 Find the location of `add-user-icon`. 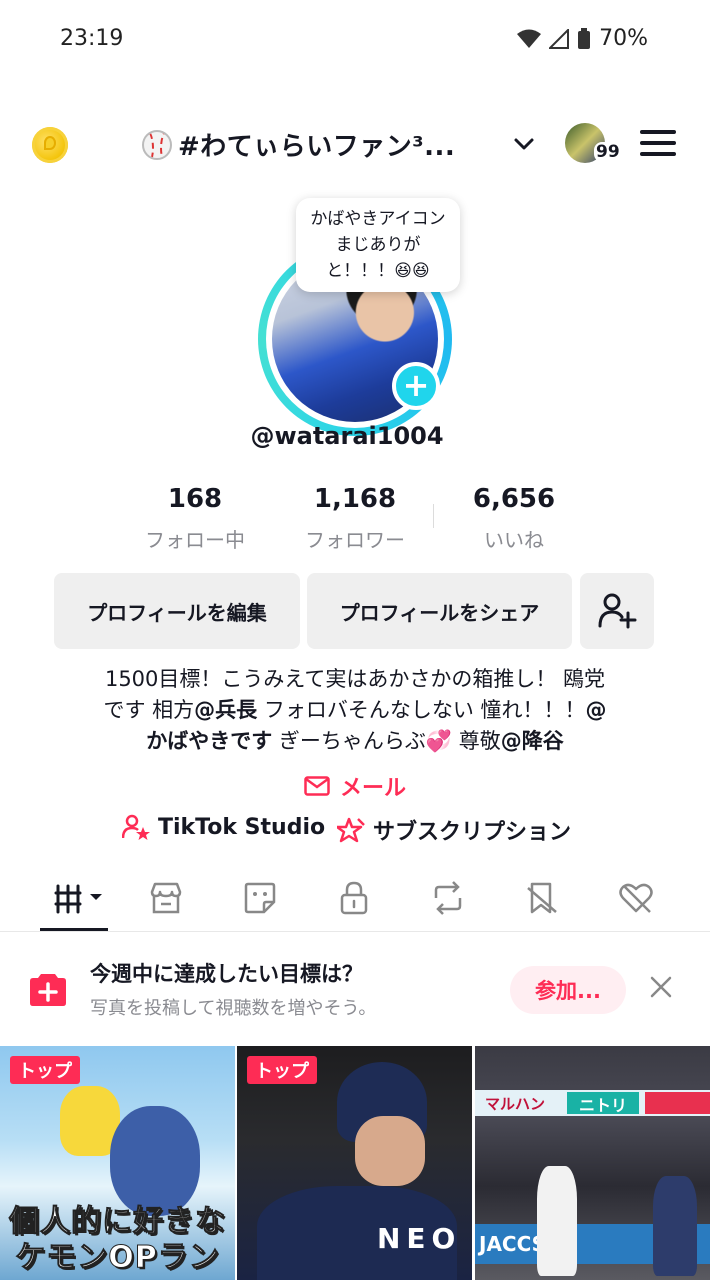

add-user-icon is located at coordinates (617, 611).